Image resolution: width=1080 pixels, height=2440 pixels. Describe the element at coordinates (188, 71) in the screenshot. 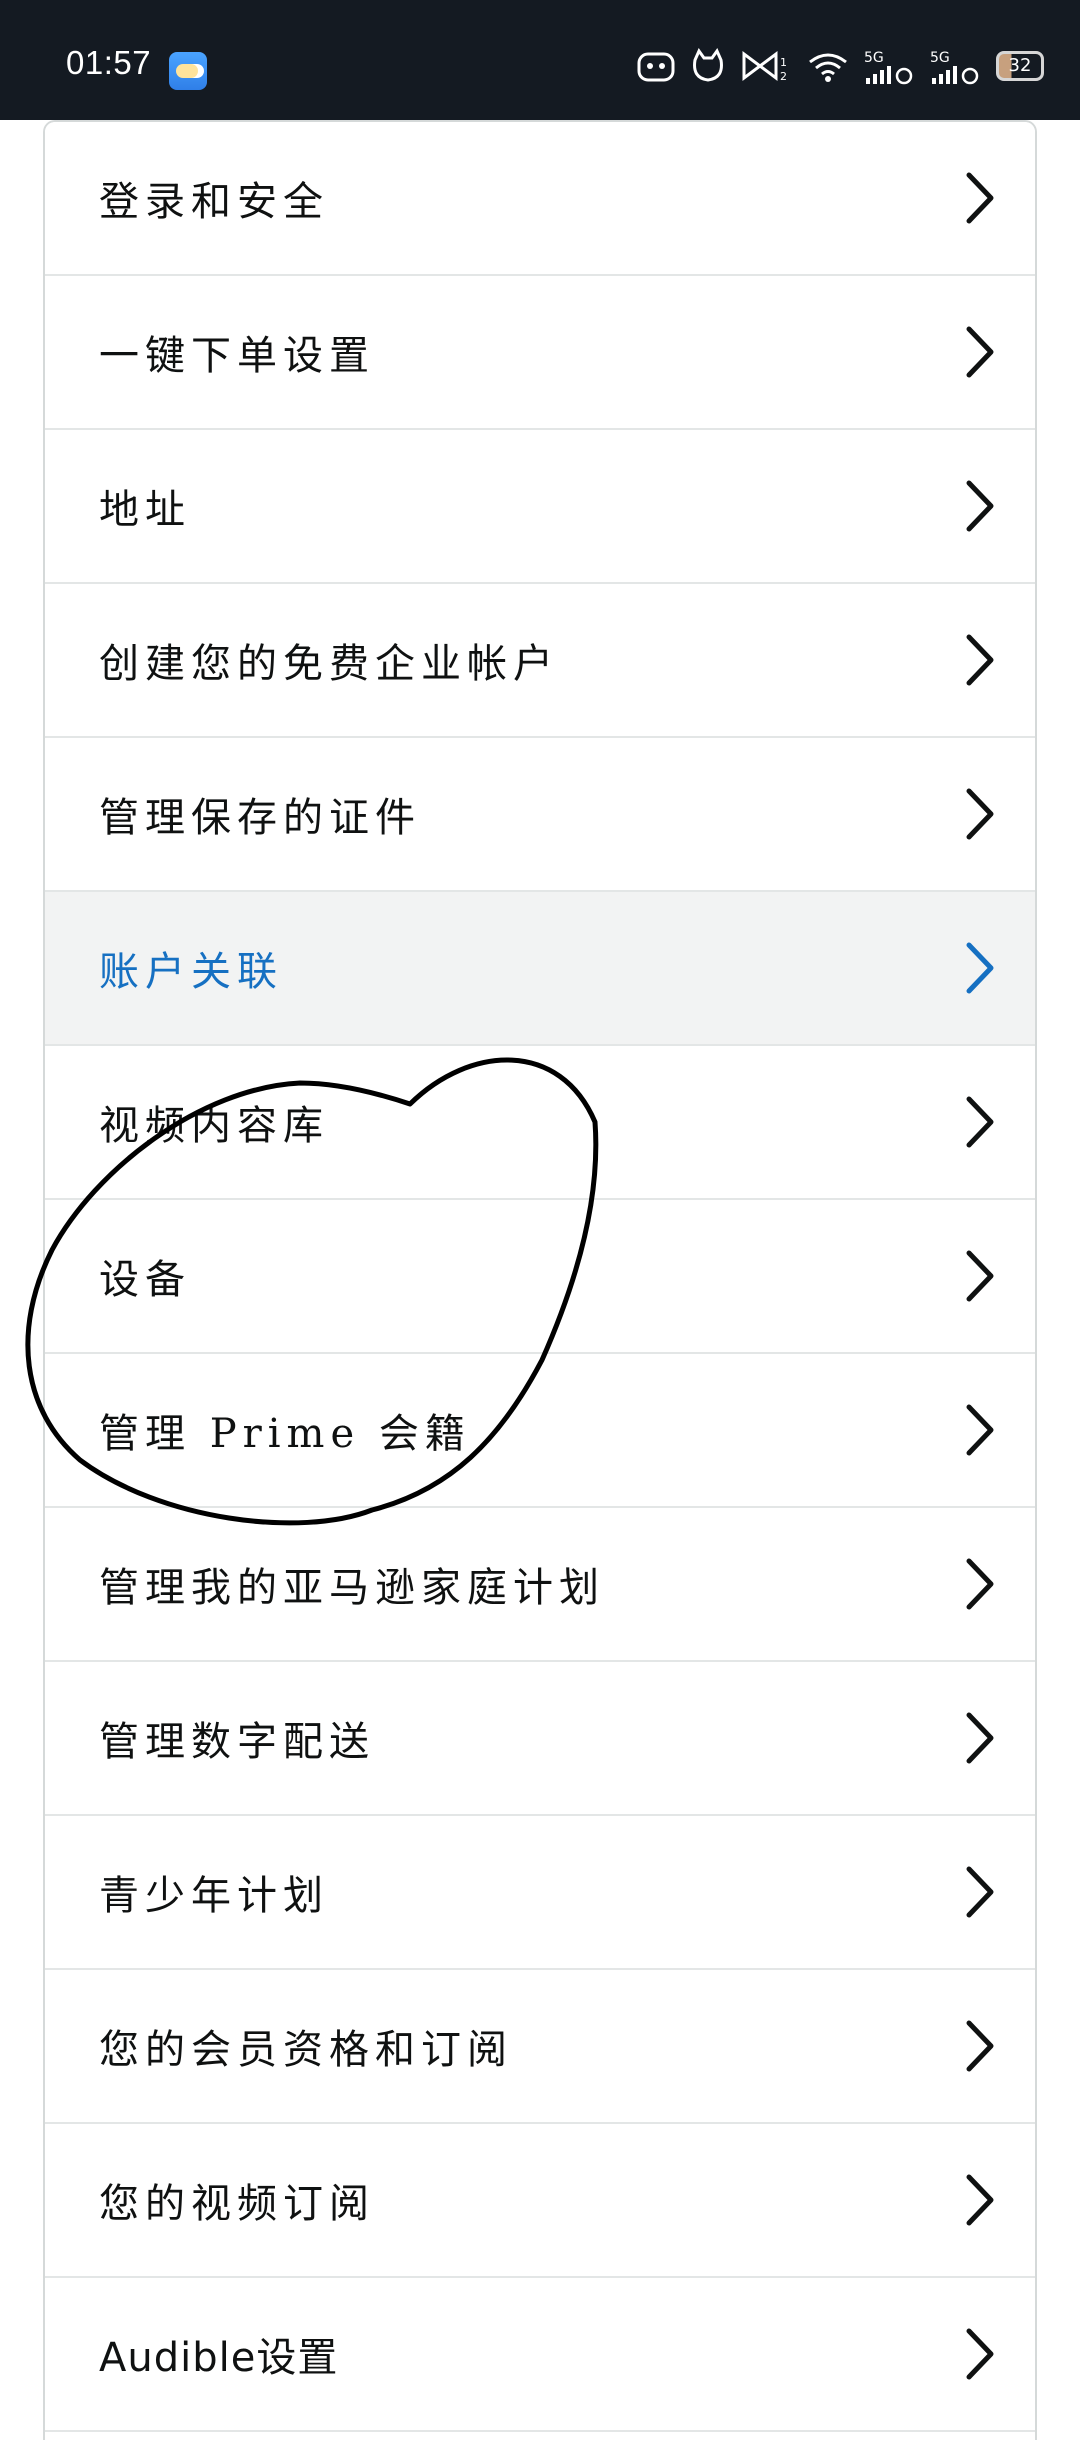

I see `weather-icon` at that location.